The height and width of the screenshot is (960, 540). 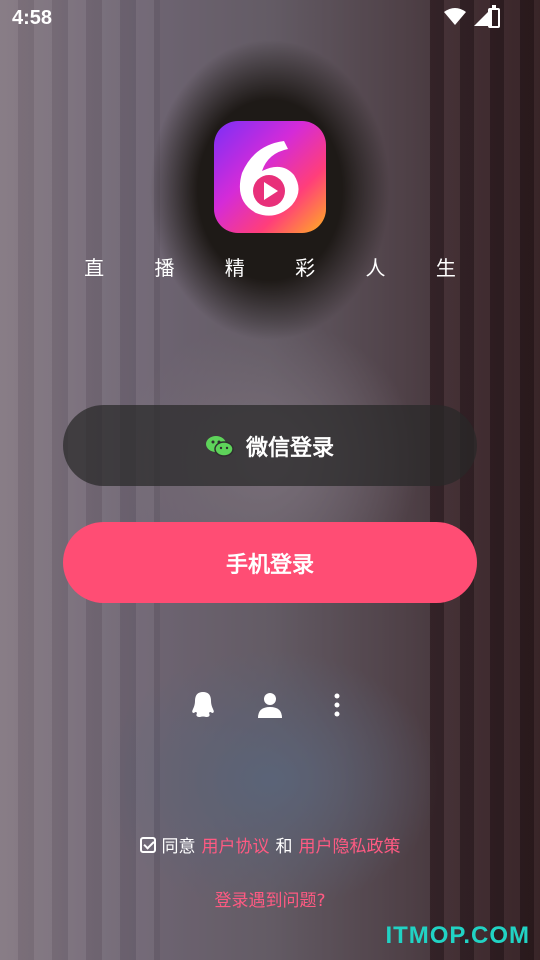 I want to click on app-slogan: 直 播 精 彩 人 生, so click(x=281, y=268).